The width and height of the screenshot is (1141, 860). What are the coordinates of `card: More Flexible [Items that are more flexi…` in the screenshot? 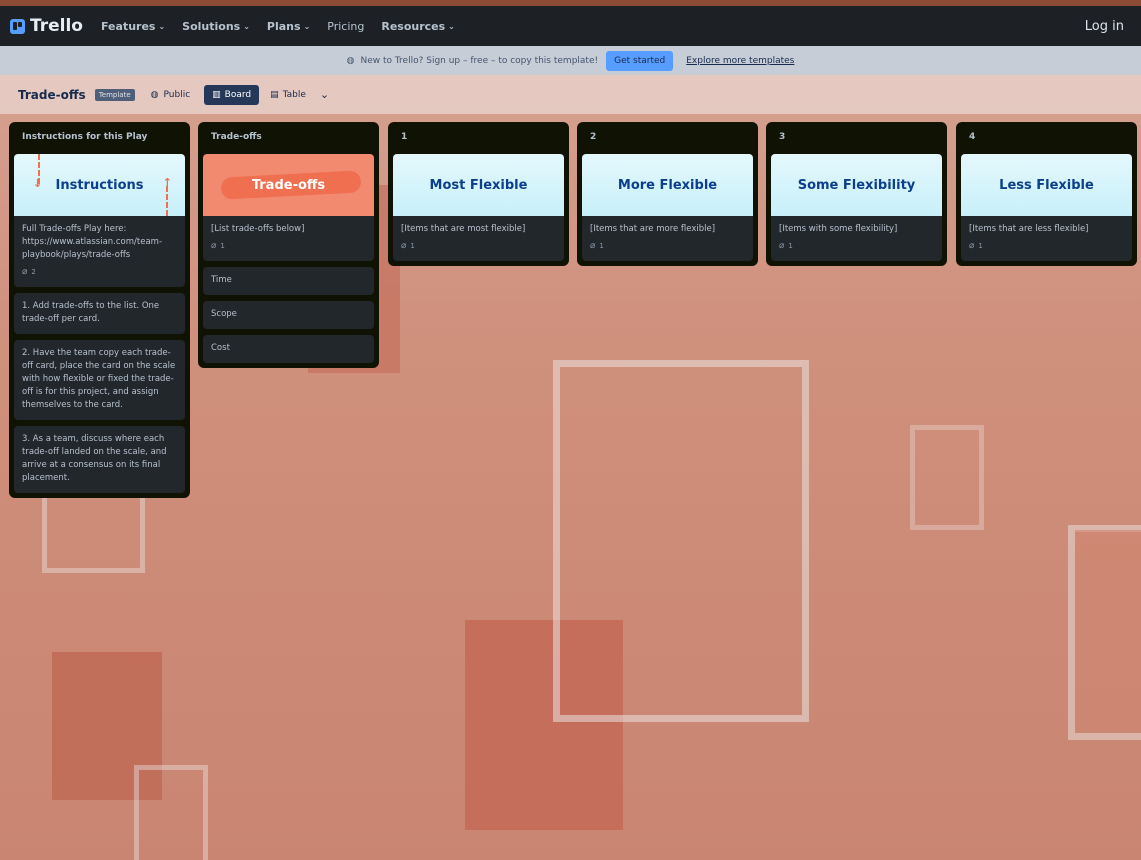 It's located at (667, 207).